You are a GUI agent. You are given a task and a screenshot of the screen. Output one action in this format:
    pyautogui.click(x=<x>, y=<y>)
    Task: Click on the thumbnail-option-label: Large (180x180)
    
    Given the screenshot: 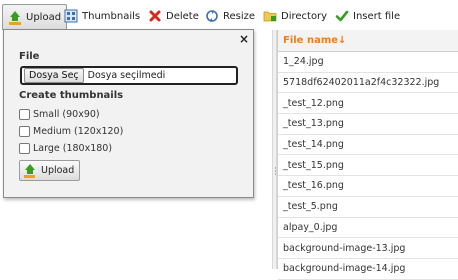 What is the action you would take?
    pyautogui.click(x=73, y=148)
    